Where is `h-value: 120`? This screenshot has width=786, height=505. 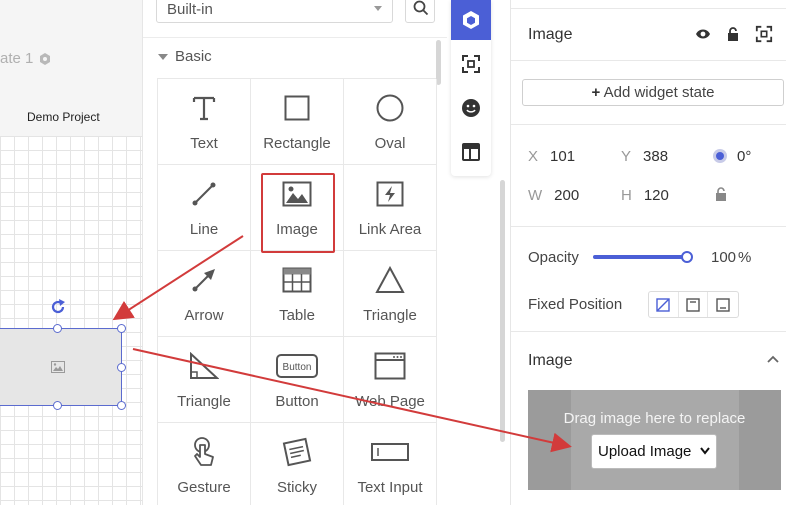 h-value: 120 is located at coordinates (656, 195).